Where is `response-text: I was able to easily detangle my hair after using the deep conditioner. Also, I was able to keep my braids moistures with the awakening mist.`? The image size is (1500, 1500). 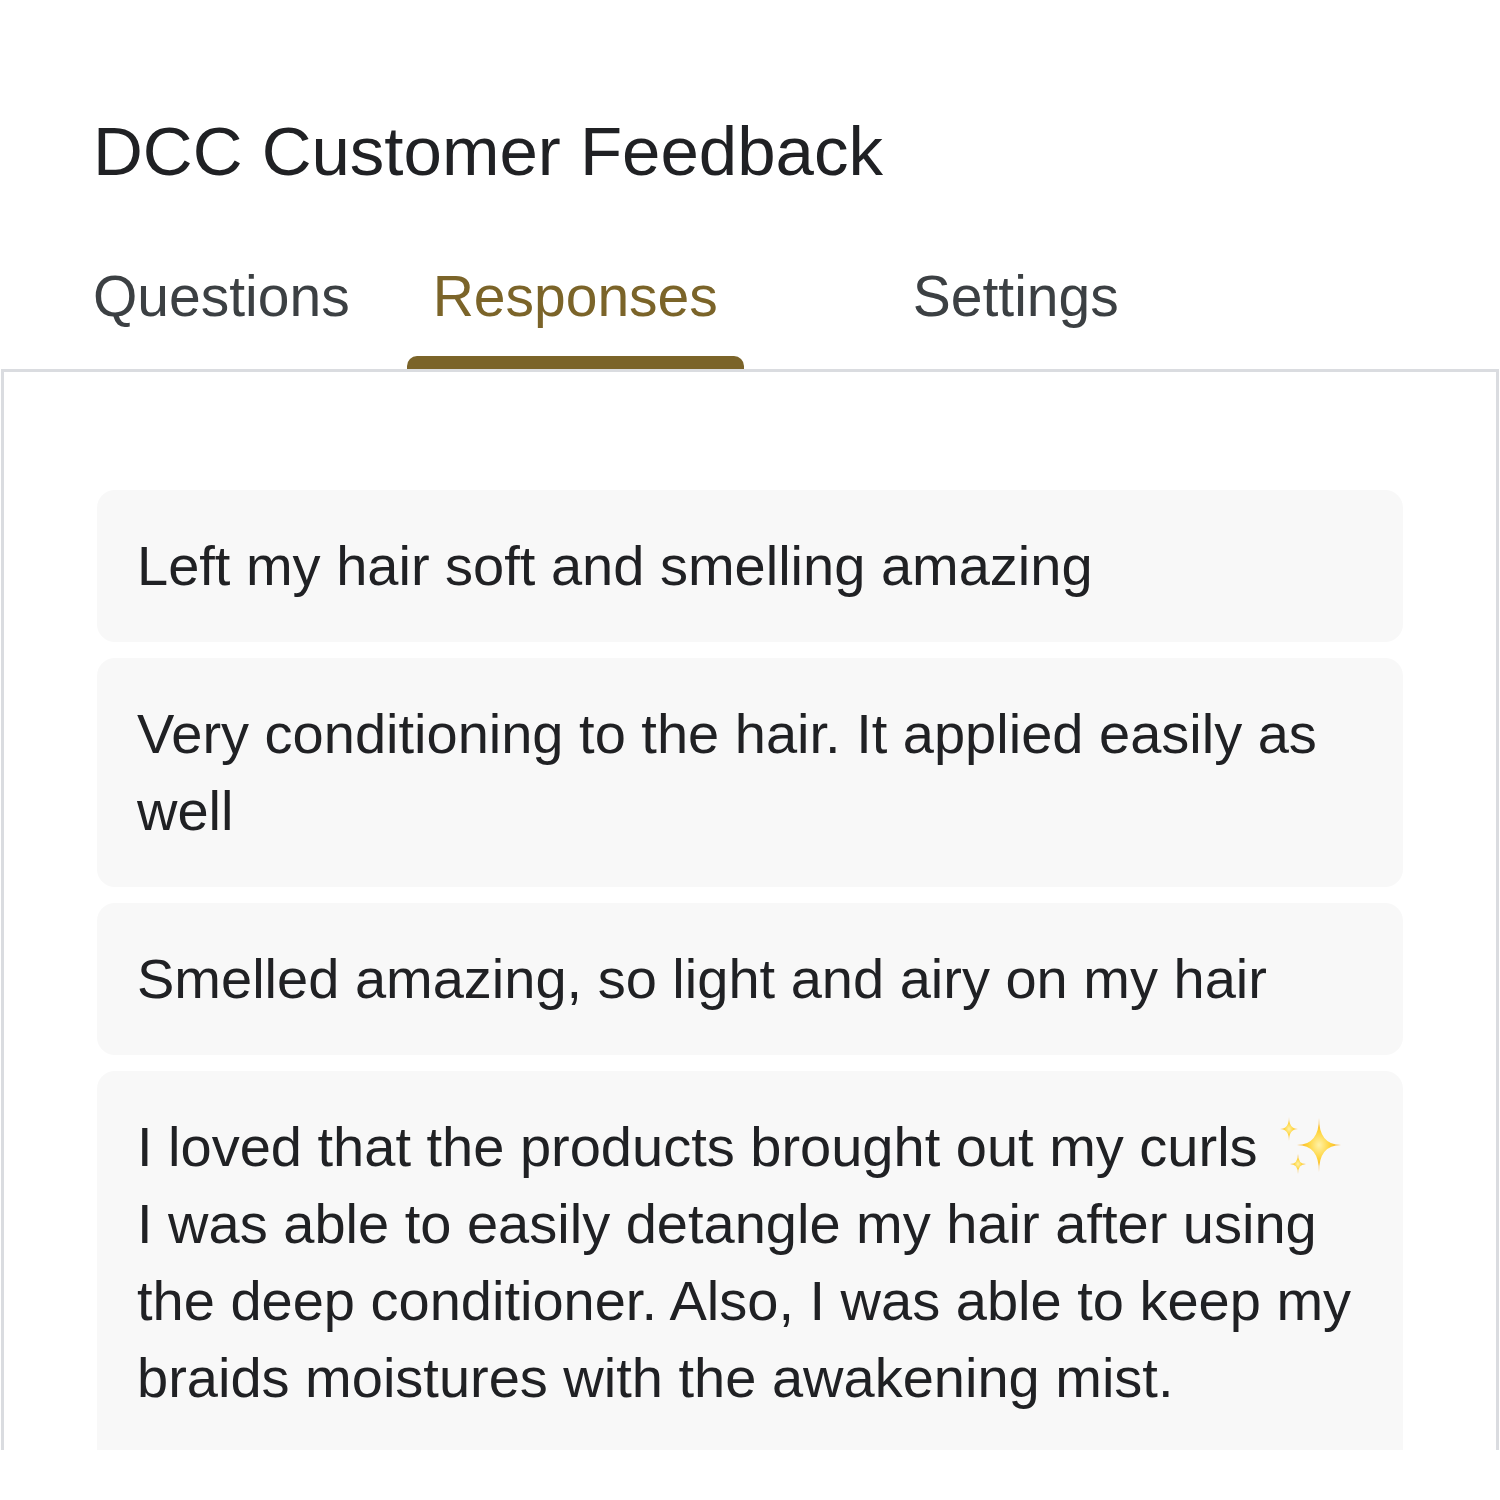 response-text: I was able to easily detangle my hair after using the deep conditioner. Also, I was able to keep my braids moistures with the awakening mist. is located at coordinates (744, 1300).